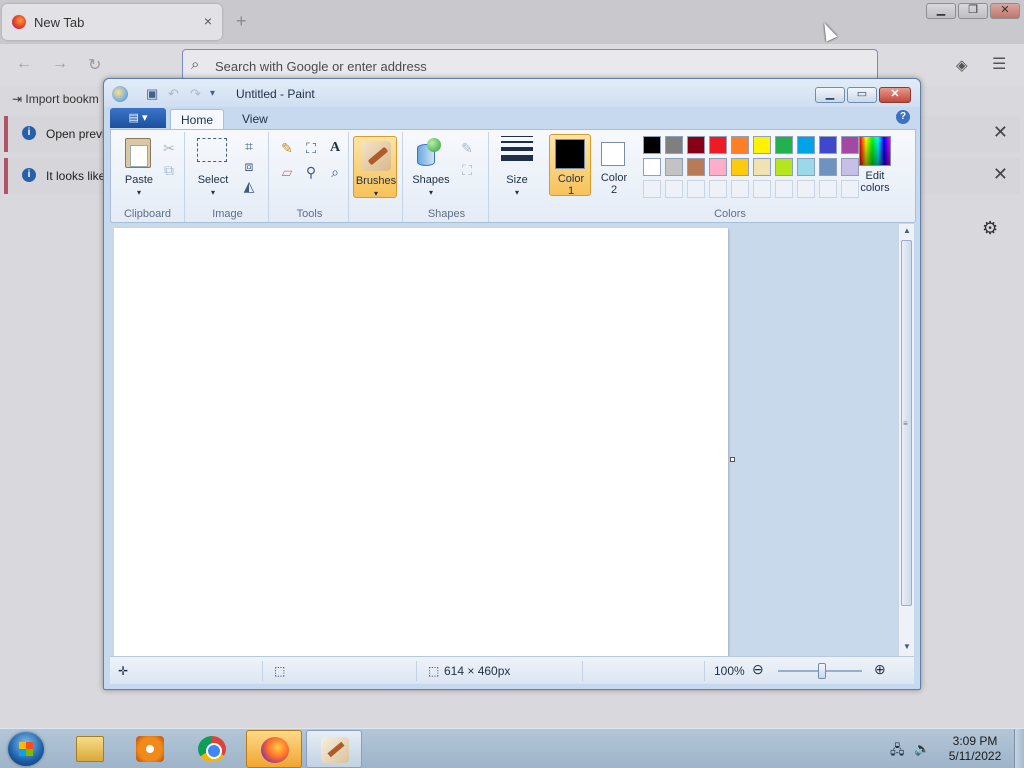 This screenshot has height=768, width=1024. I want to click on chevron-down-icon: ▾, so click(138, 192).